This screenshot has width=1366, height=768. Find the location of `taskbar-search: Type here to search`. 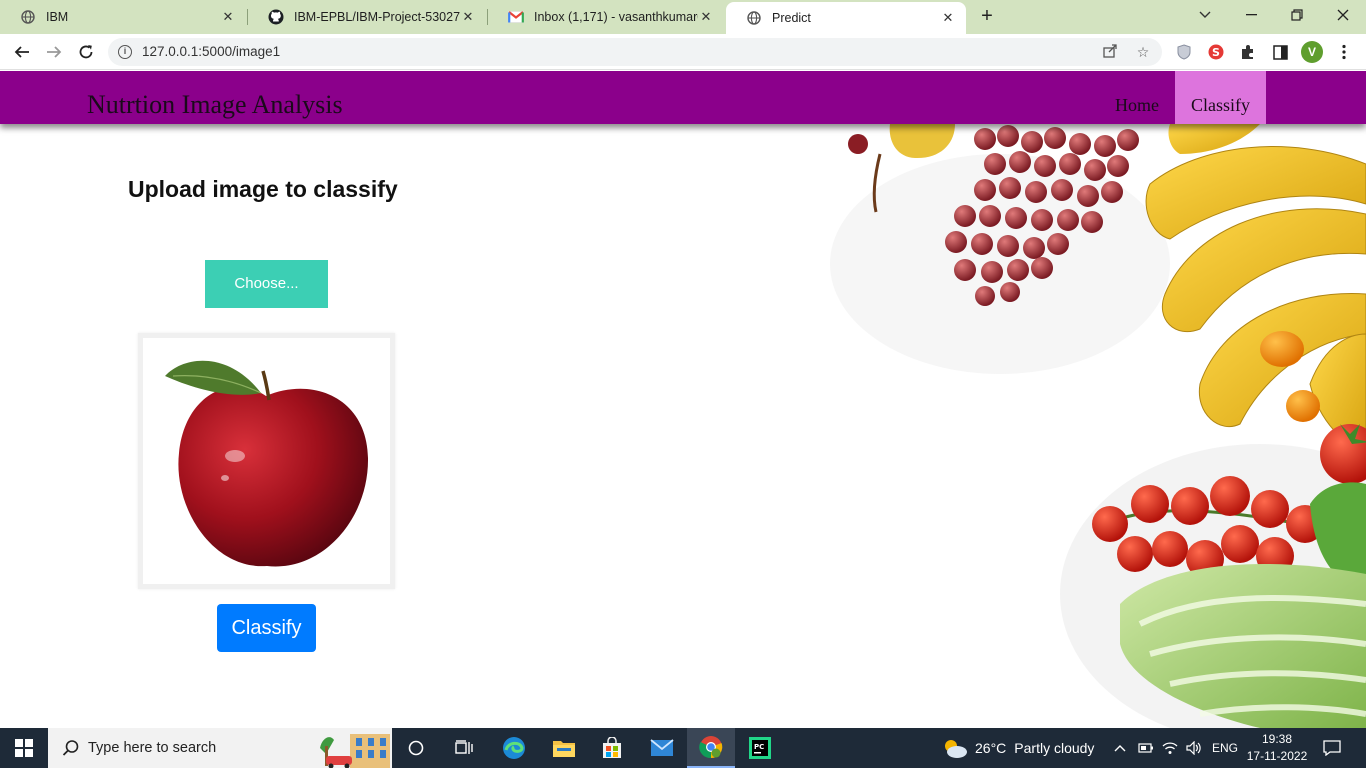

taskbar-search: Type here to search is located at coordinates (220, 748).